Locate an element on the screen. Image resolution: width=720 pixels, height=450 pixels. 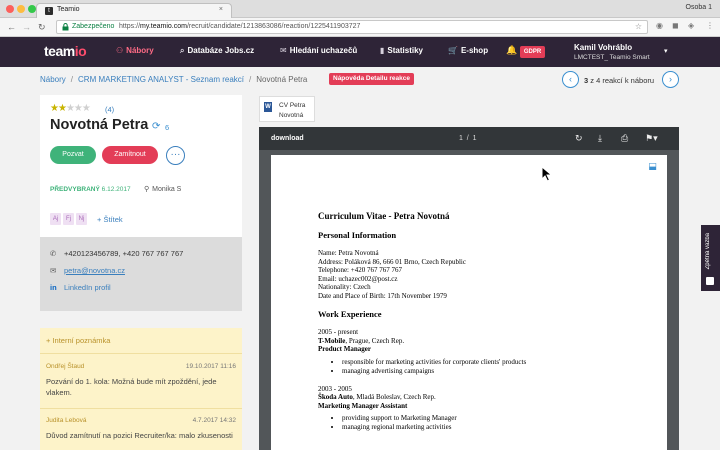
invite-button: Pozvat is located at coordinates (73, 155).